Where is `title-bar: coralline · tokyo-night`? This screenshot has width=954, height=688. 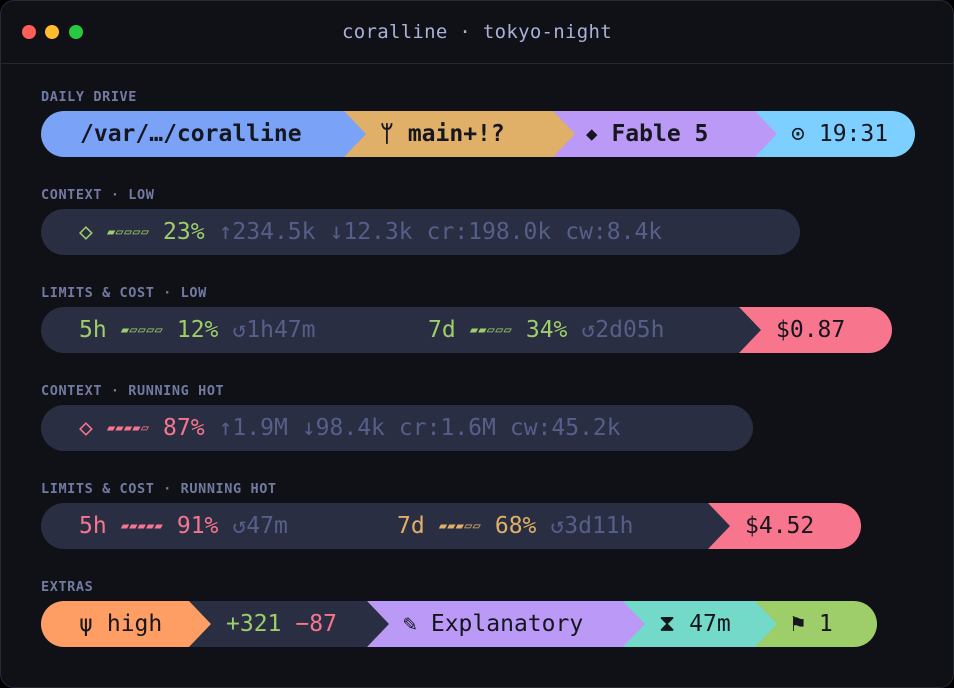
title-bar: coralline · tokyo-night is located at coordinates (477, 32).